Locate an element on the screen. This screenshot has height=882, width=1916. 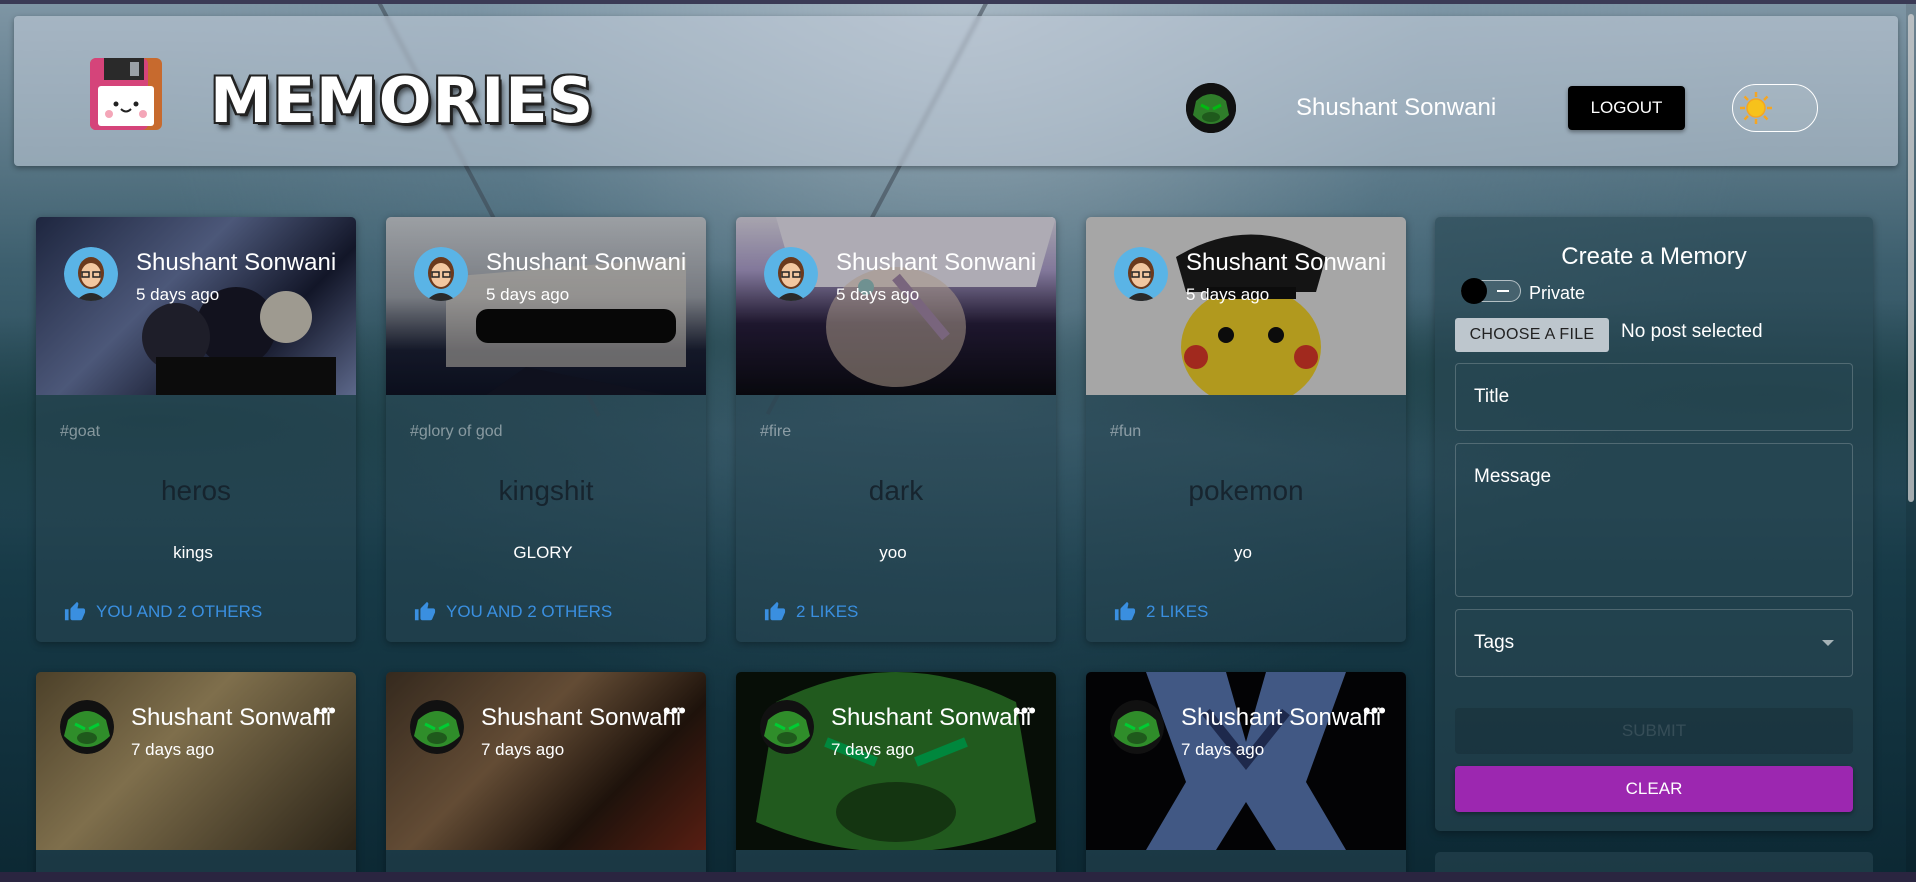
scrollbar-thumb is located at coordinates (1911, 258).